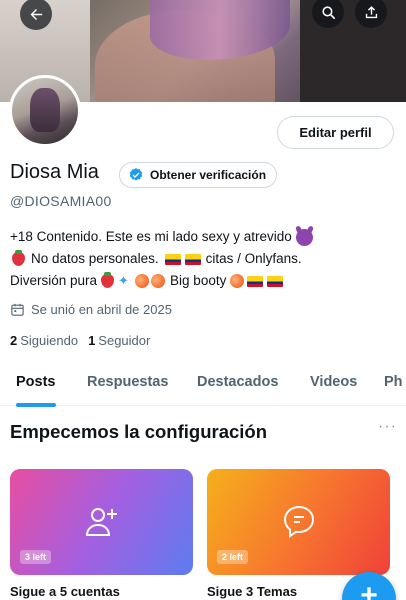 This screenshot has height=600, width=406. I want to click on add-person-icon, so click(101, 522).